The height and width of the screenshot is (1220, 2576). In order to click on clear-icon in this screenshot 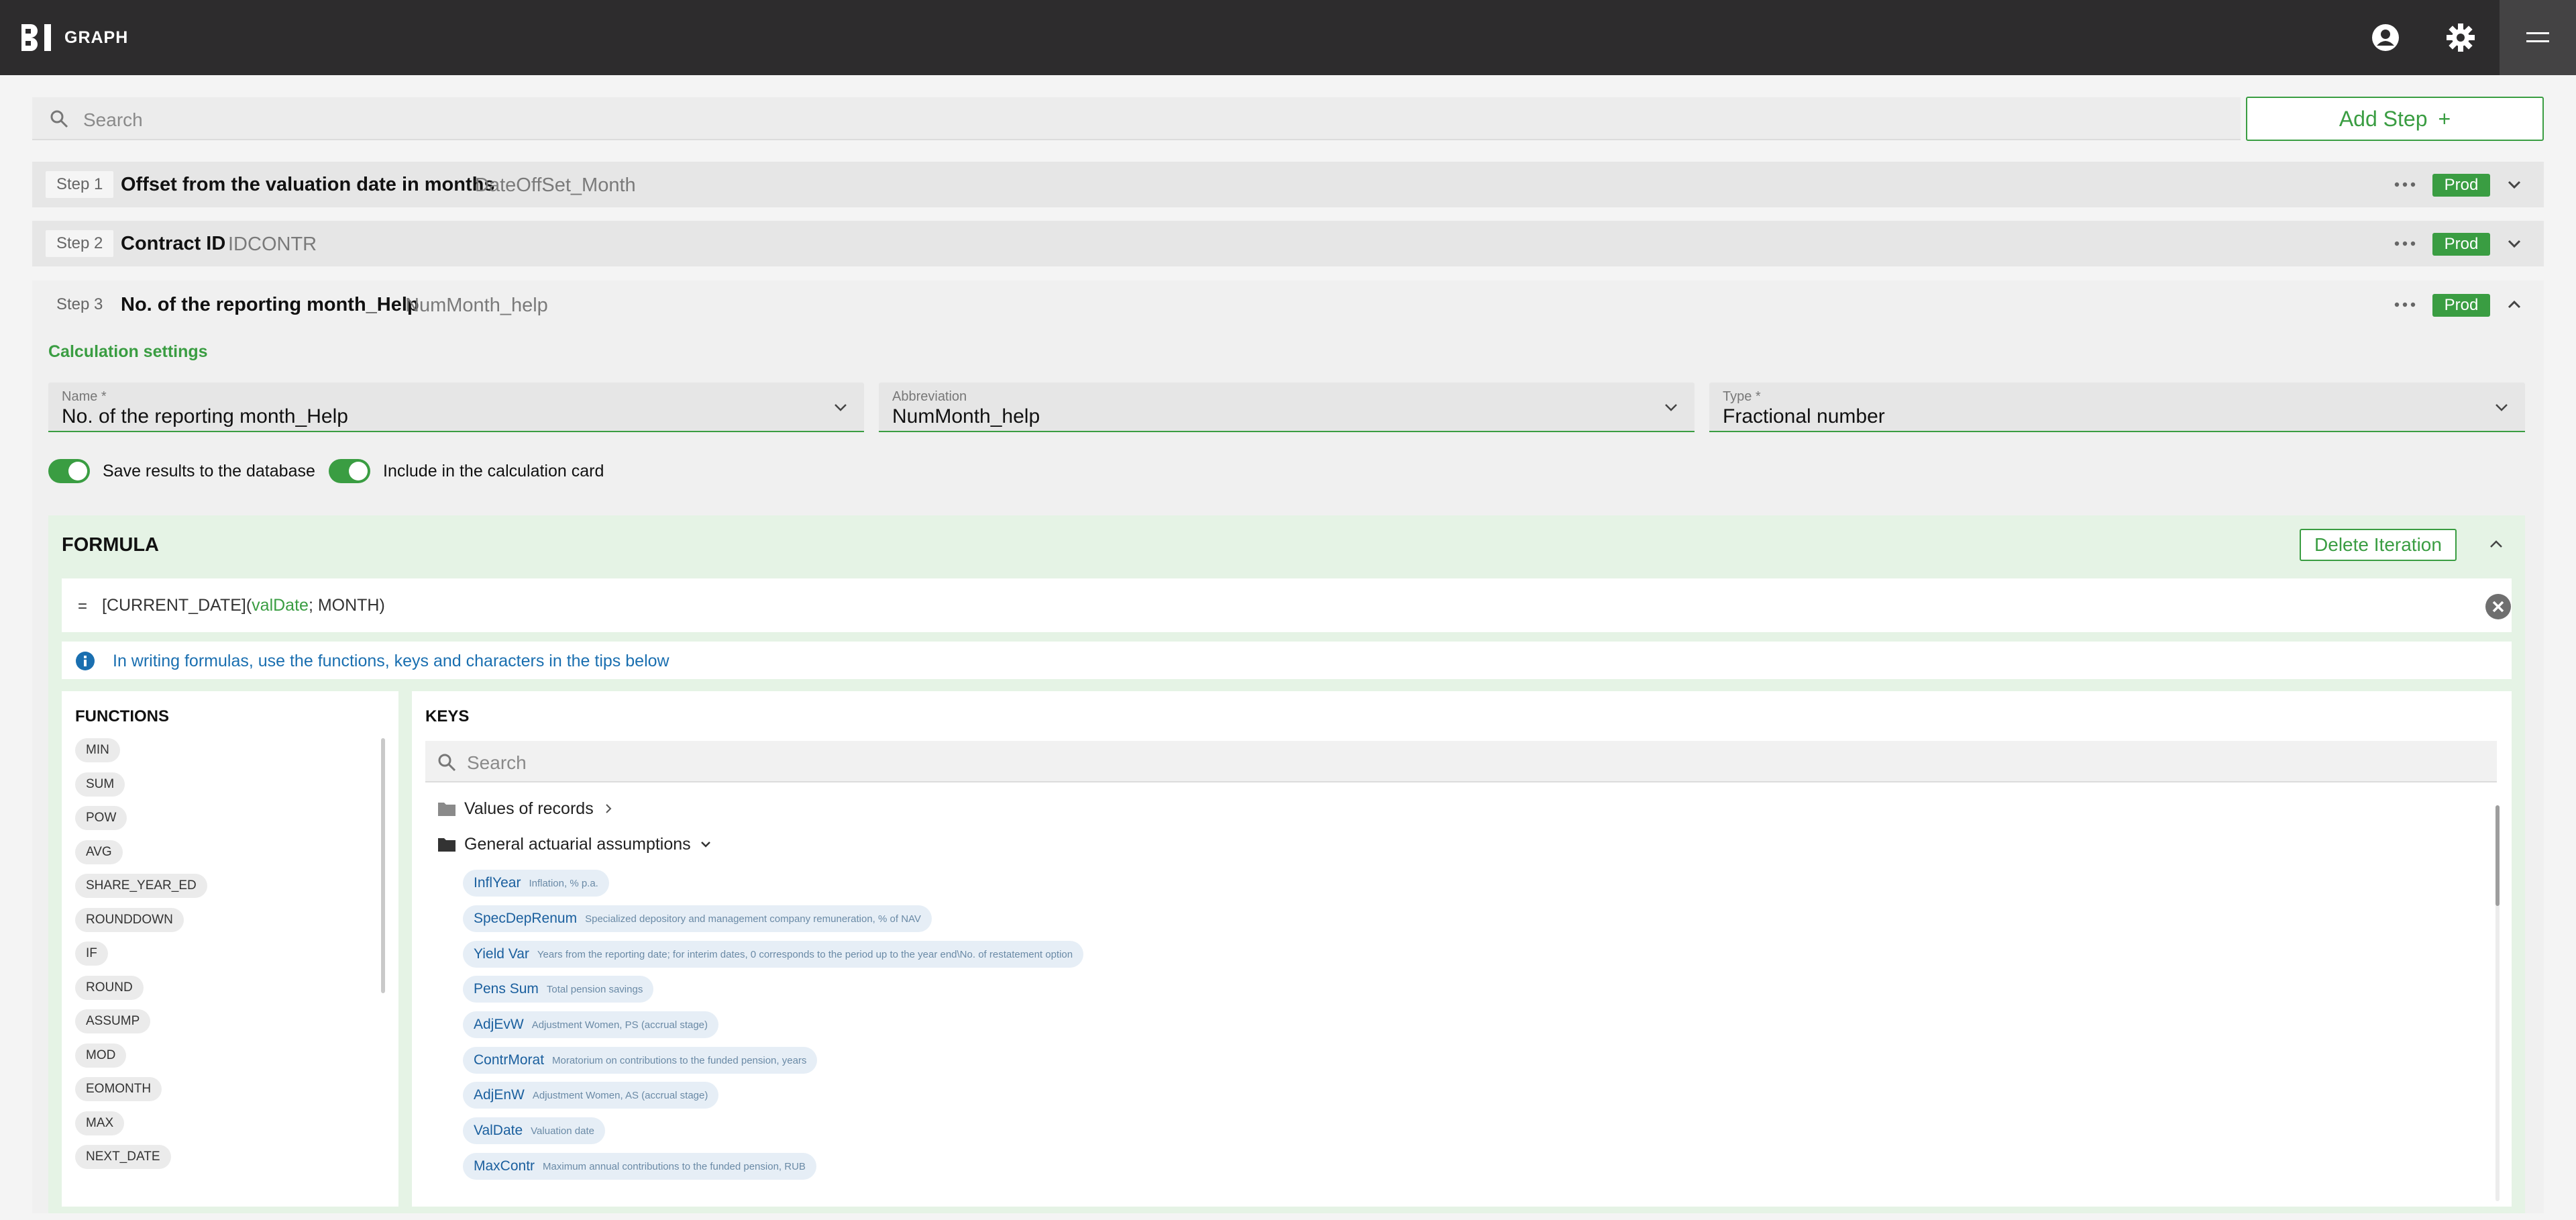, I will do `click(2498, 606)`.